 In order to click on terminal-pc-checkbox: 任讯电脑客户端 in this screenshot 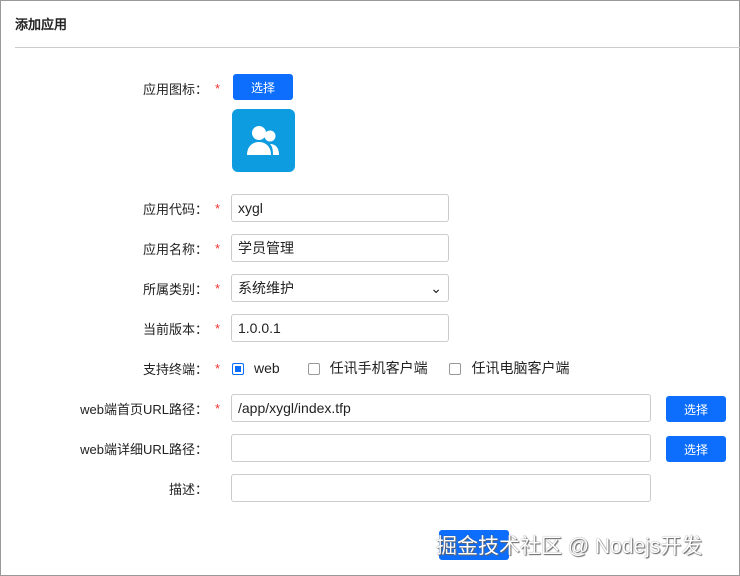, I will do `click(509, 368)`.